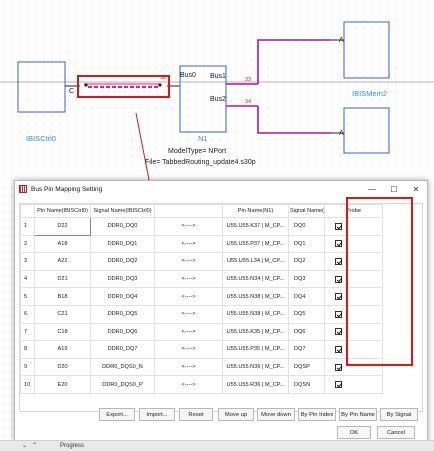 The image size is (434, 451). I want to click on col-header-pin-ctrl: Pin Name(IBISCtrl0), so click(62, 211).